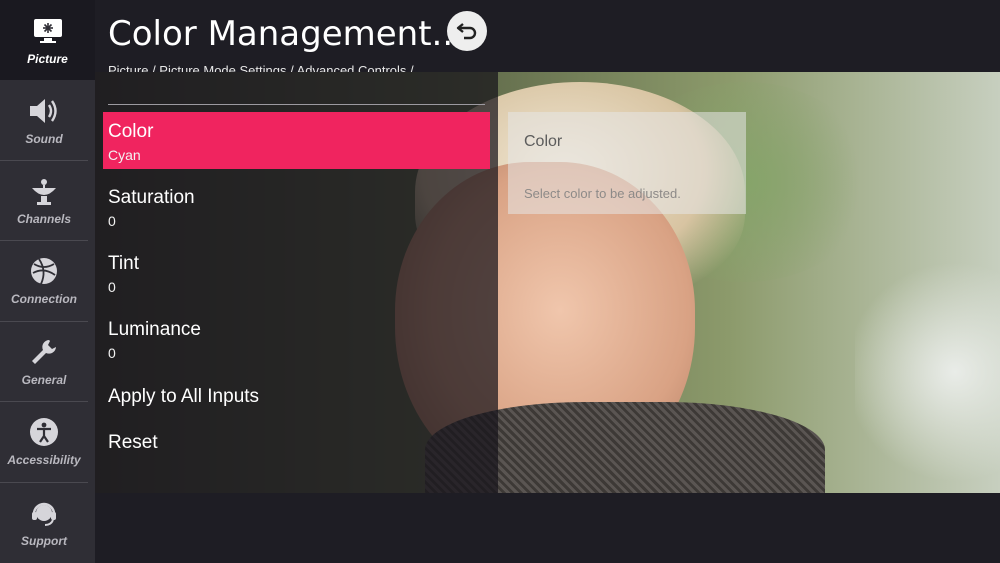 Image resolution: width=1000 pixels, height=563 pixels. What do you see at coordinates (44, 380) in the screenshot?
I see `sidebar-item-label: General` at bounding box center [44, 380].